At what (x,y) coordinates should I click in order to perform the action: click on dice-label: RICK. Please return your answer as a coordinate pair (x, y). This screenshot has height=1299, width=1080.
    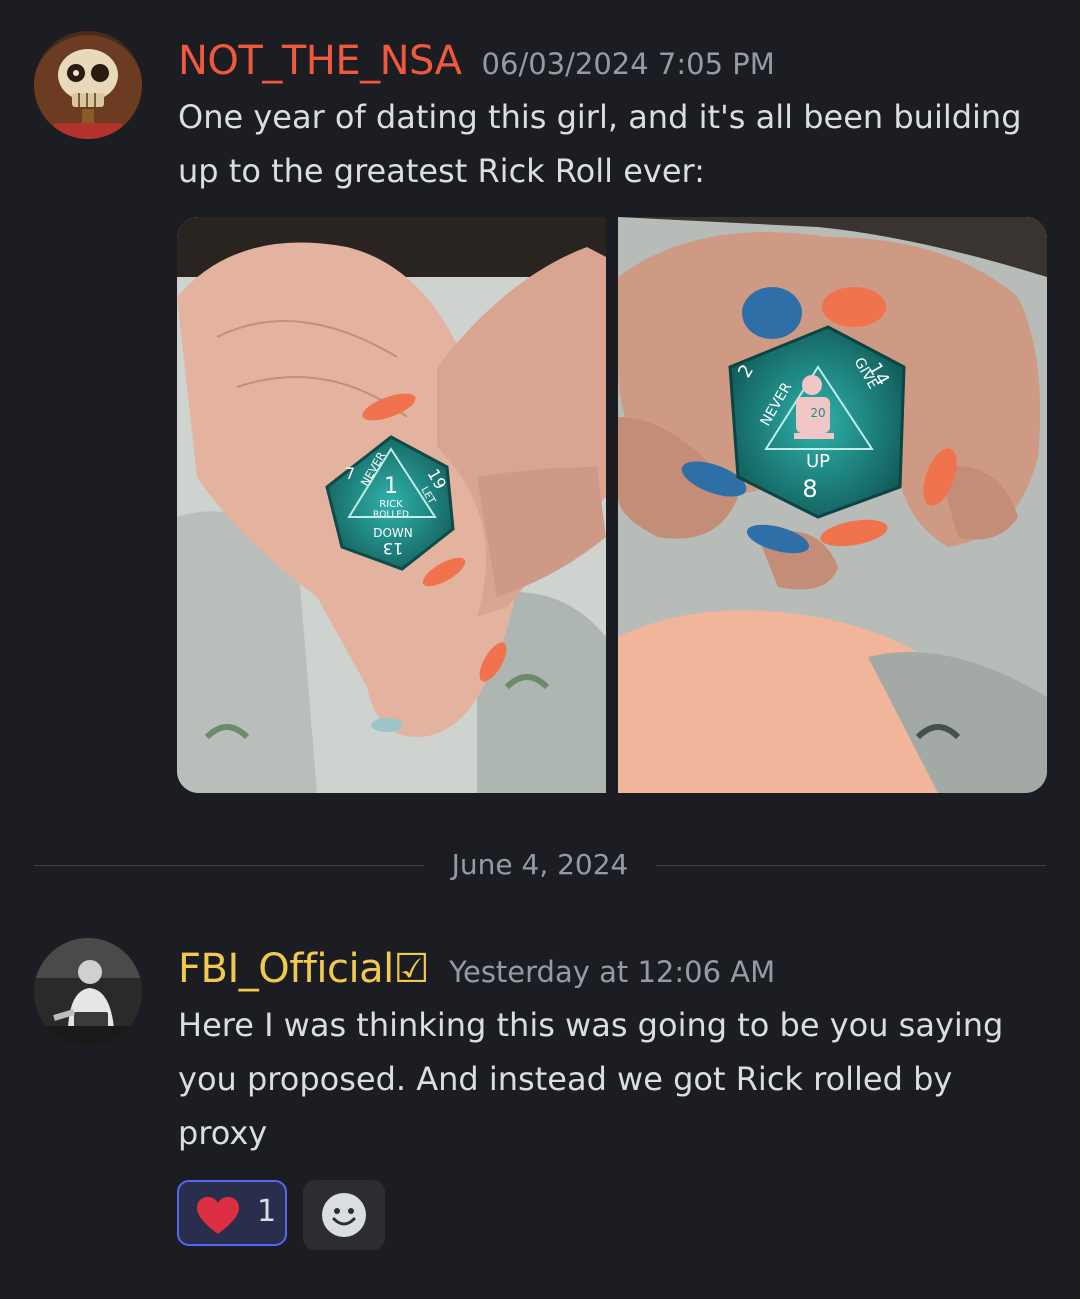
    Looking at the image, I should click on (391, 504).